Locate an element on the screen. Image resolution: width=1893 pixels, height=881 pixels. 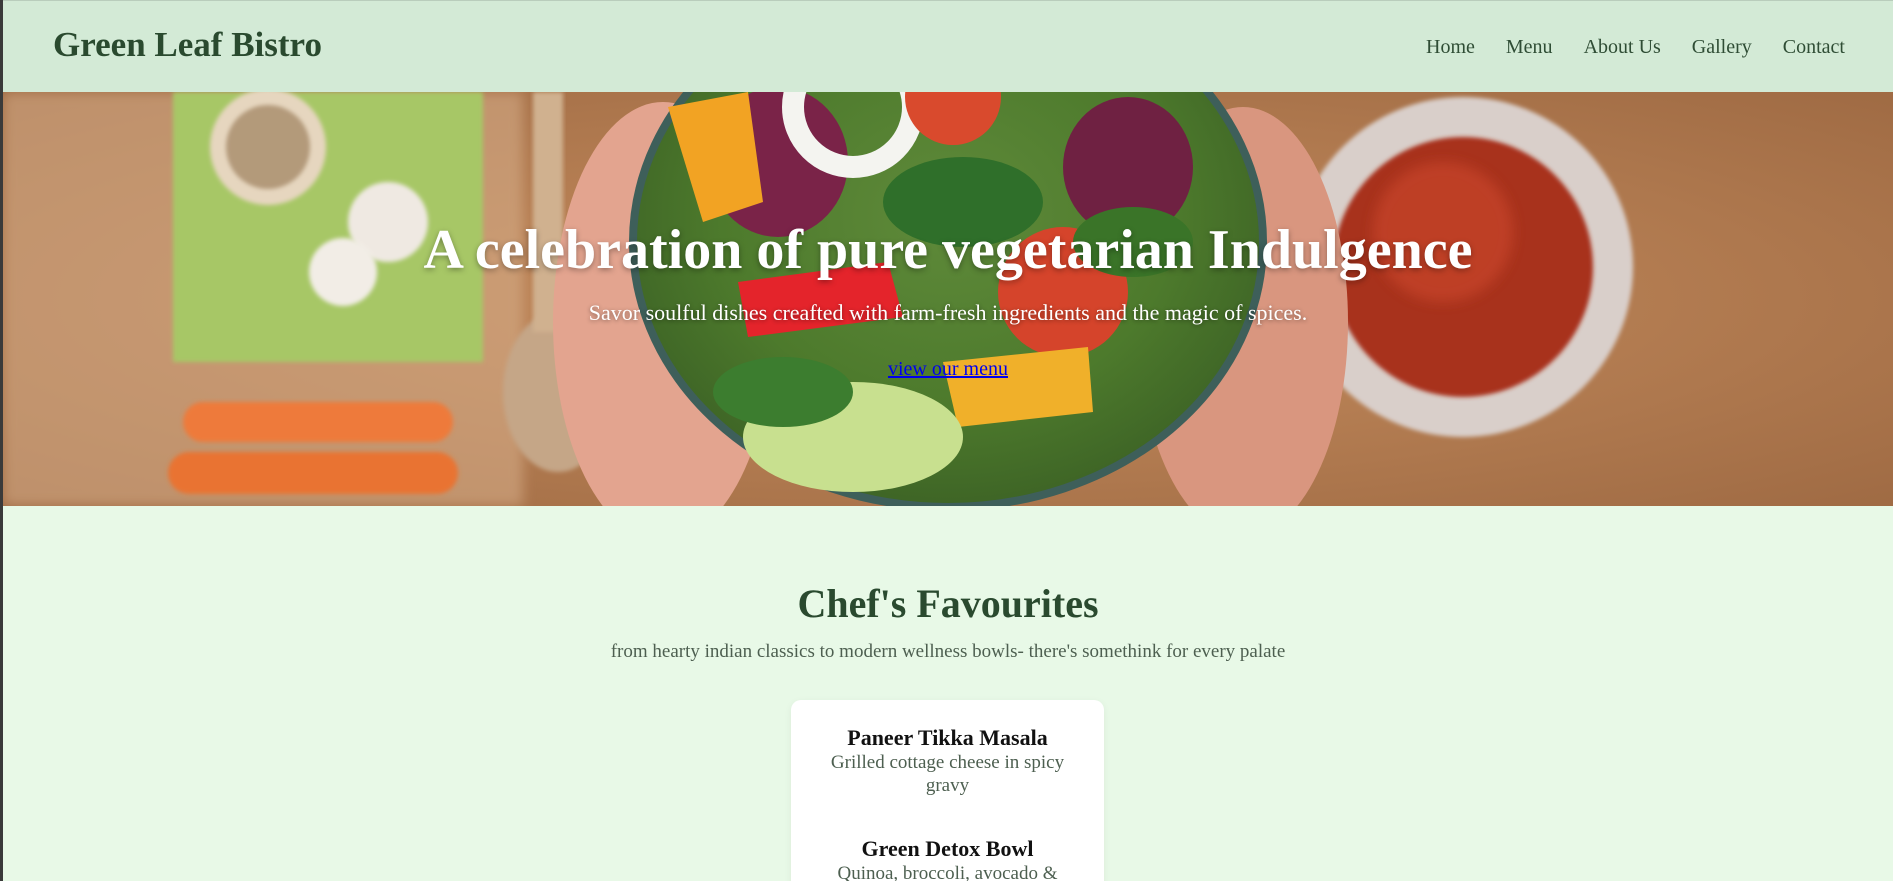
nav-menu: Menu is located at coordinates (1529, 47).